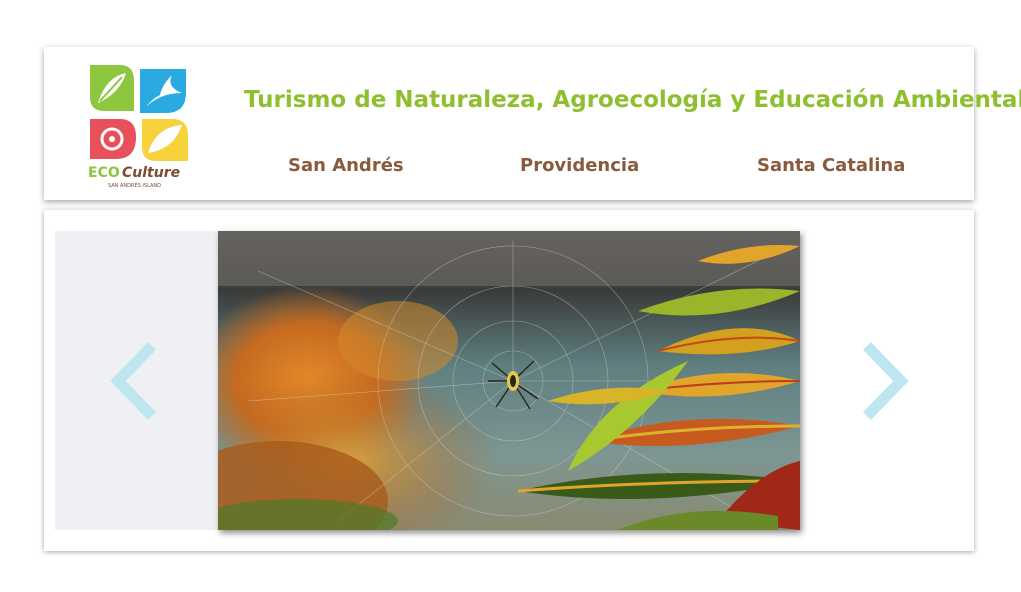 The height and width of the screenshot is (592, 1021). I want to click on ecoculture-logo: ECO Culture SAN ANDRÉS ISLAND, so click(138, 127).